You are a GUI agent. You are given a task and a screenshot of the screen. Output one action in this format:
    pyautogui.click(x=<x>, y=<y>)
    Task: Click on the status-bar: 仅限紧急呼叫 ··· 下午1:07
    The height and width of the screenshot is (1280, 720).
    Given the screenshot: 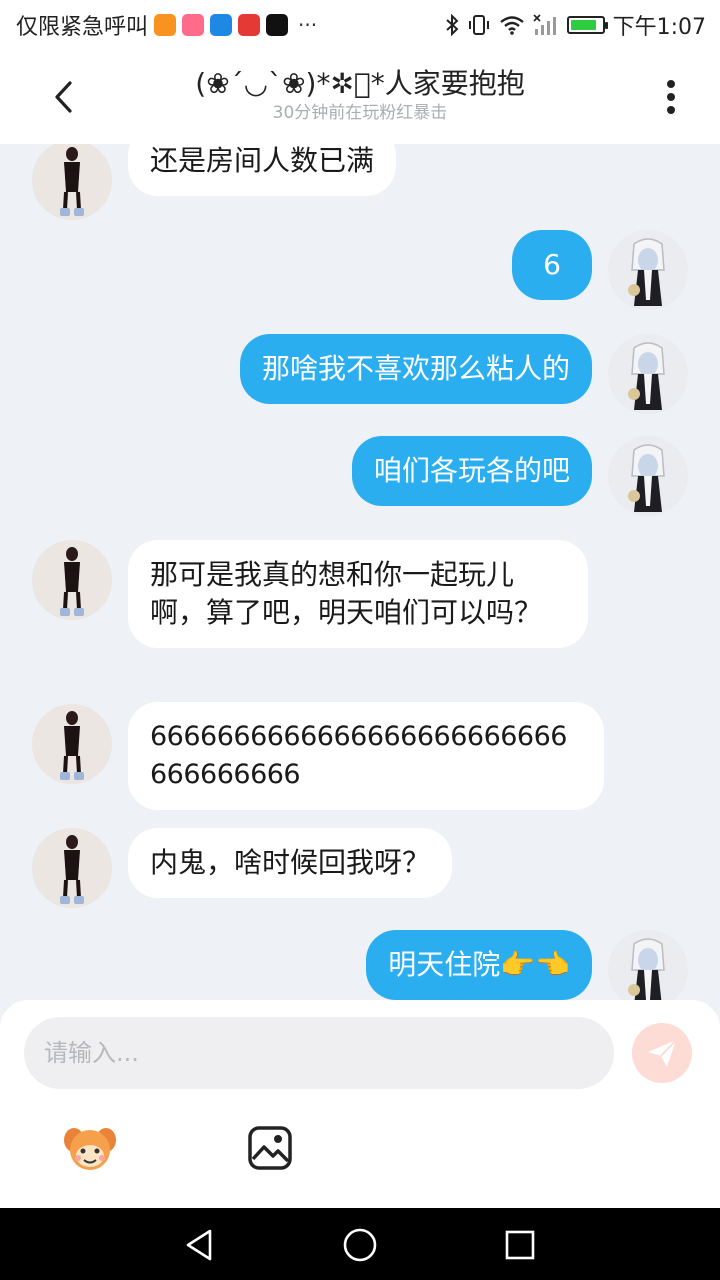 What is the action you would take?
    pyautogui.click(x=360, y=25)
    